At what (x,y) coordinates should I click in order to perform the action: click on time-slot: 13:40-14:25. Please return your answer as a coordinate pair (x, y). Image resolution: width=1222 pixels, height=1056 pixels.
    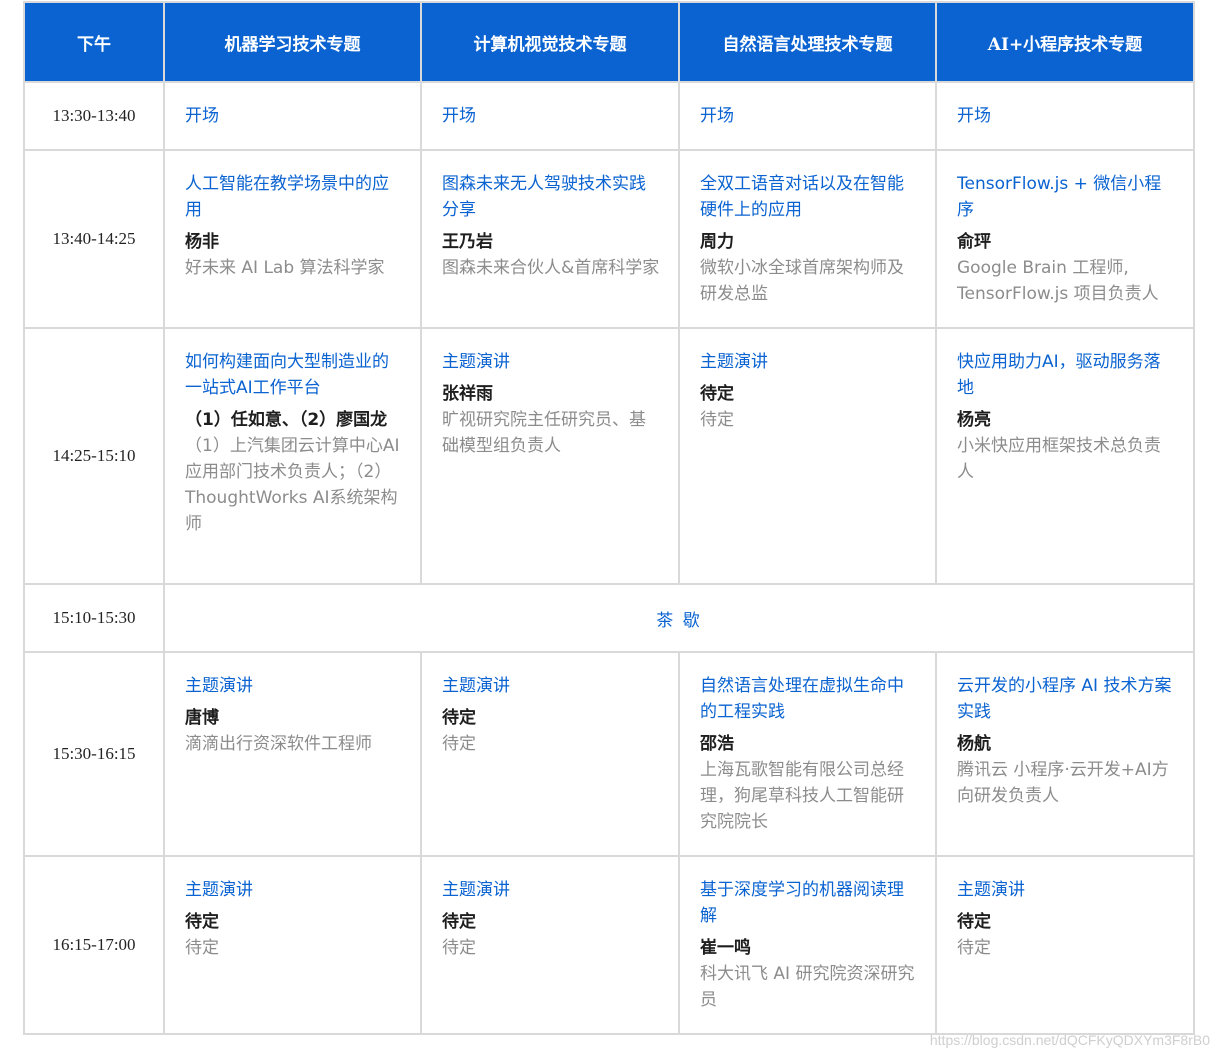
    Looking at the image, I should click on (94, 239).